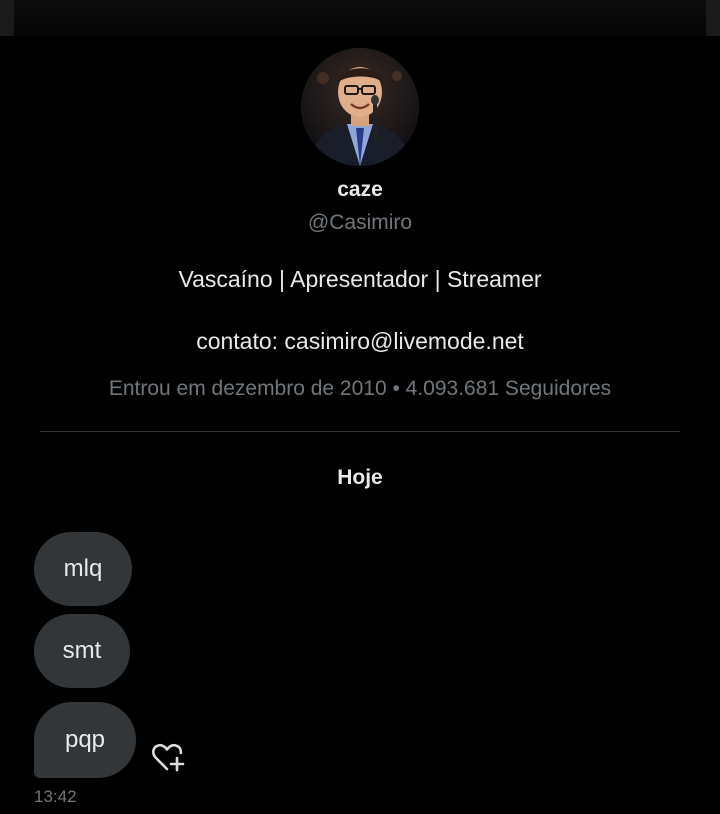  I want to click on message-bubble: mlq, so click(83, 569).